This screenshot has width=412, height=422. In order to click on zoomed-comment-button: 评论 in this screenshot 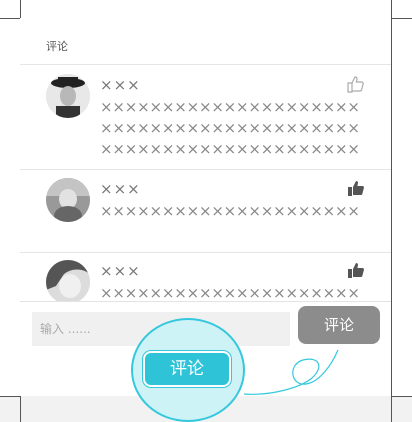, I will do `click(187, 369)`.